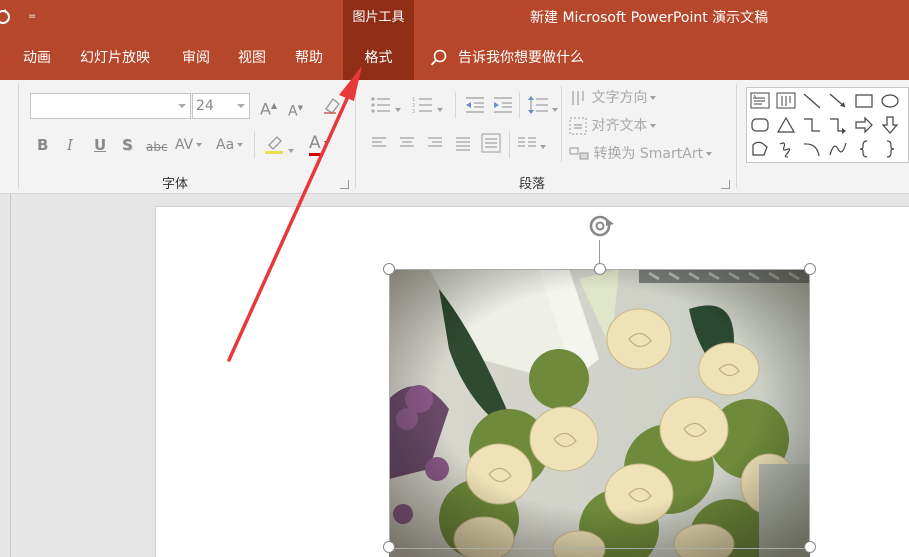  What do you see at coordinates (600, 269) in the screenshot?
I see `resize-handle-top-center` at bounding box center [600, 269].